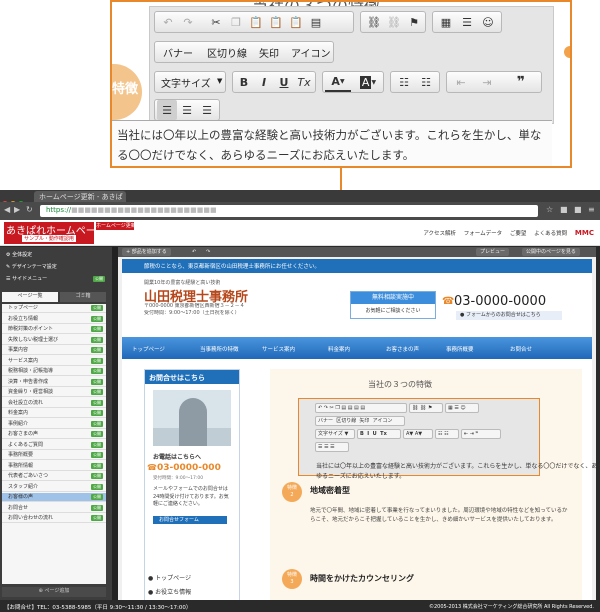 The image size is (600, 612). Describe the element at coordinates (402, 349) in the screenshot. I see `global-nav-item: お客さまの声` at that location.